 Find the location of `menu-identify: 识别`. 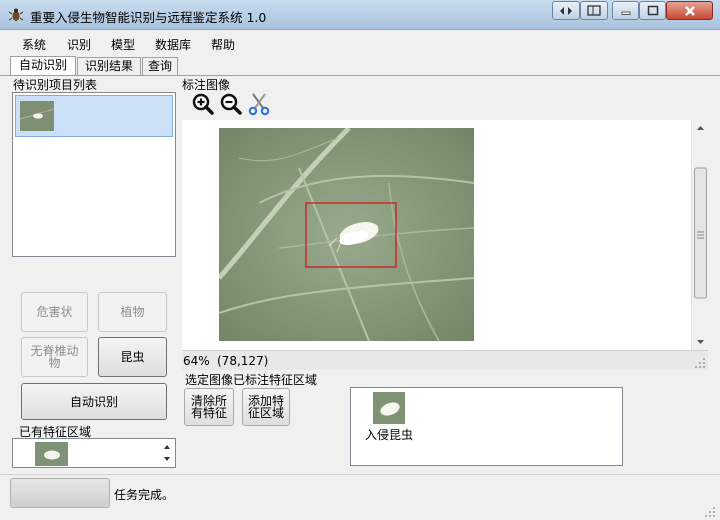

menu-identify: 识别 is located at coordinates (79, 44).